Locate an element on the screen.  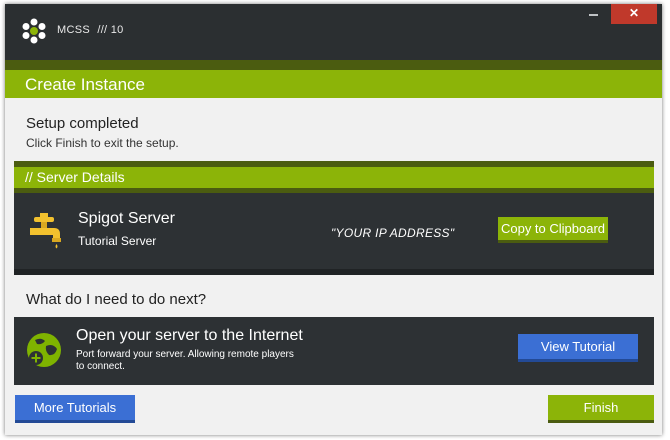
title-bar: MCSS /// 10 ✕ is located at coordinates (333, 32).